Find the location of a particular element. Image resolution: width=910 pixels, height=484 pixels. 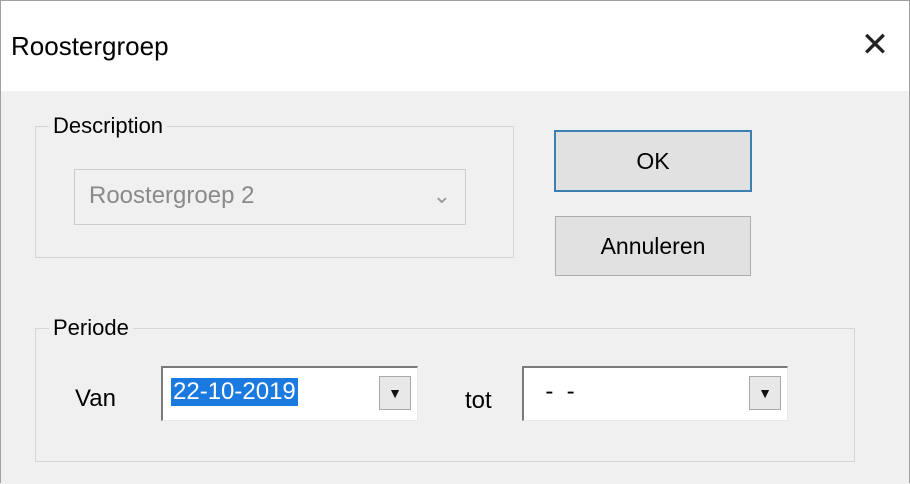

to-label: tot is located at coordinates (478, 400).